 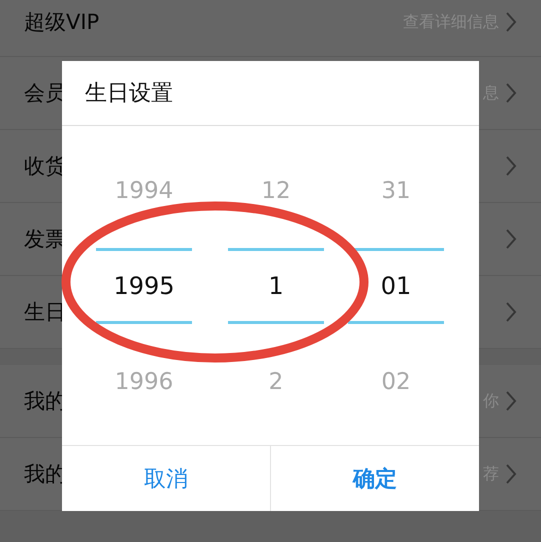 I want to click on picker-selected-value: 01, so click(x=396, y=286).